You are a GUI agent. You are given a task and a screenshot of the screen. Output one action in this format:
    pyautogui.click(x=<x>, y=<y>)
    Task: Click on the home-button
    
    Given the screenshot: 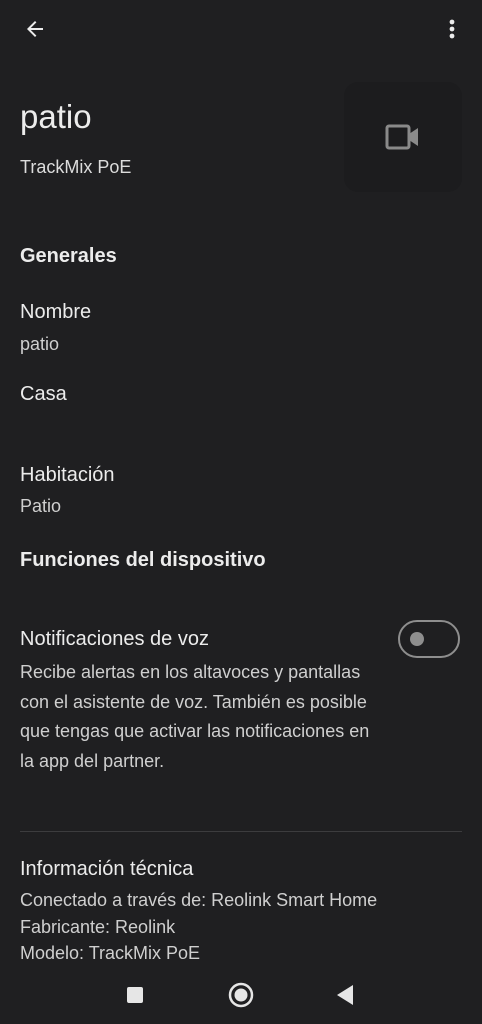 What is the action you would take?
    pyautogui.click(x=241, y=995)
    